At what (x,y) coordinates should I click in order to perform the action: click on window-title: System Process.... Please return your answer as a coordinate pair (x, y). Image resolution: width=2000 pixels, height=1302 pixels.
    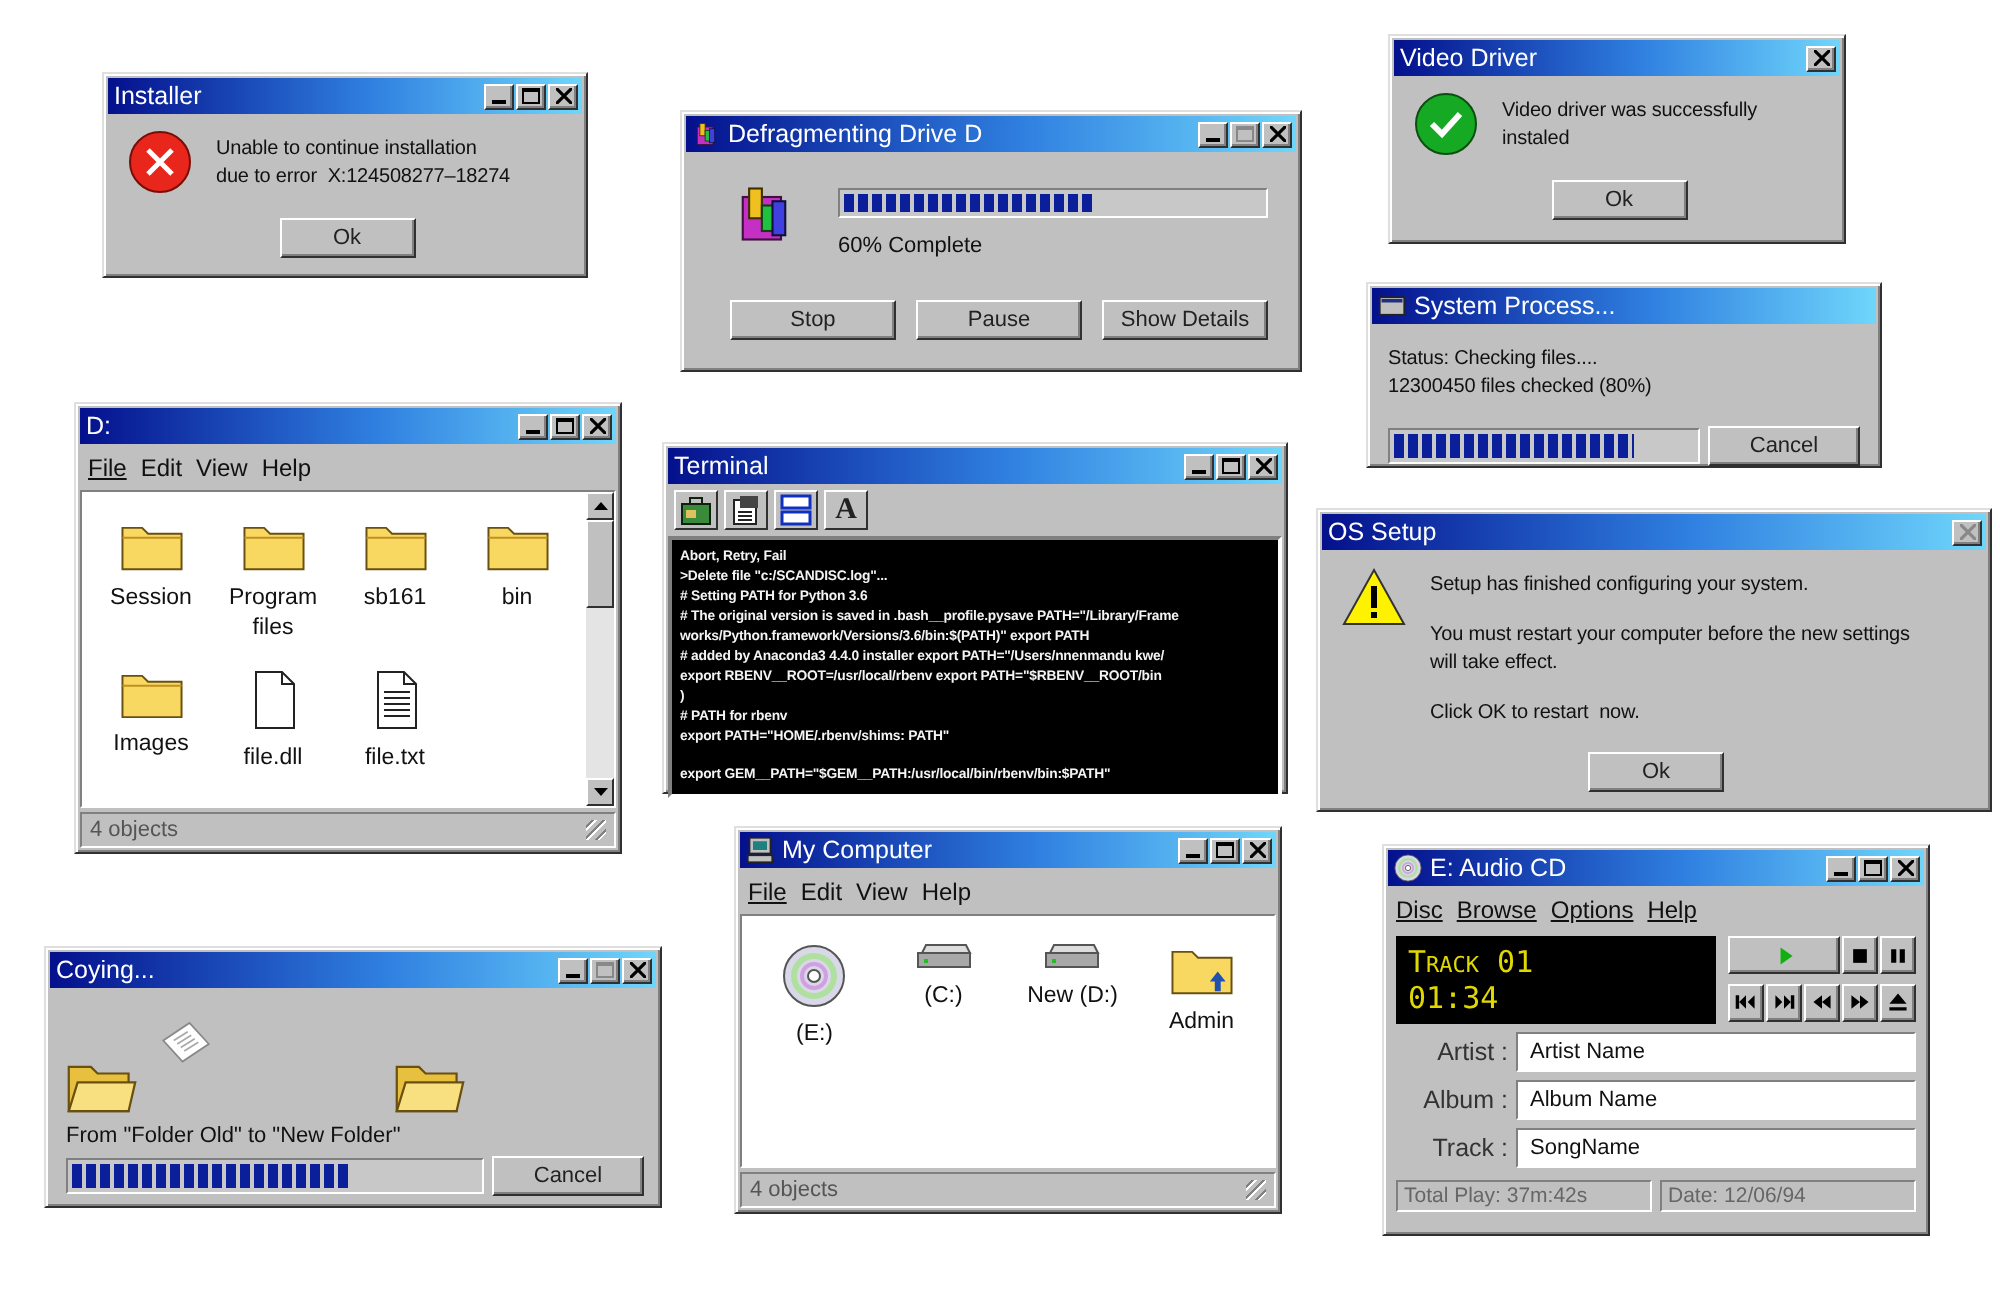
    Looking at the image, I should click on (1516, 306).